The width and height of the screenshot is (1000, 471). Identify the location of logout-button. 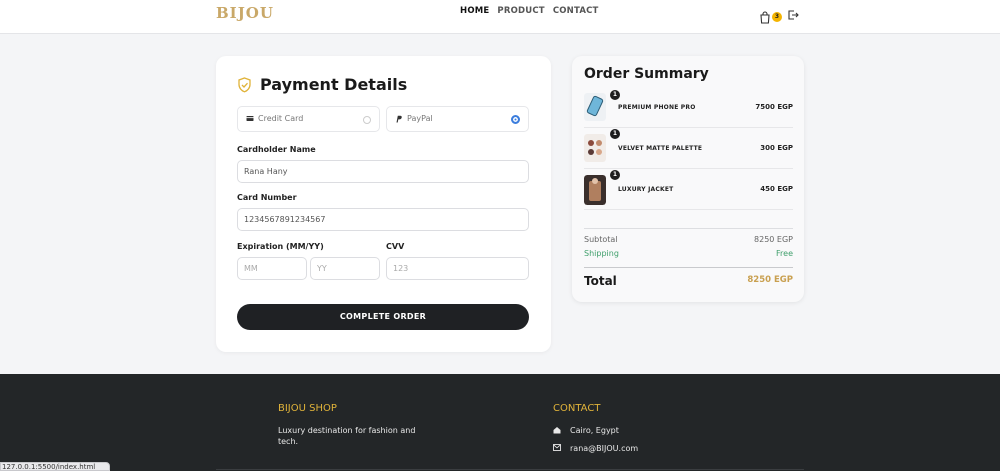
(793, 15).